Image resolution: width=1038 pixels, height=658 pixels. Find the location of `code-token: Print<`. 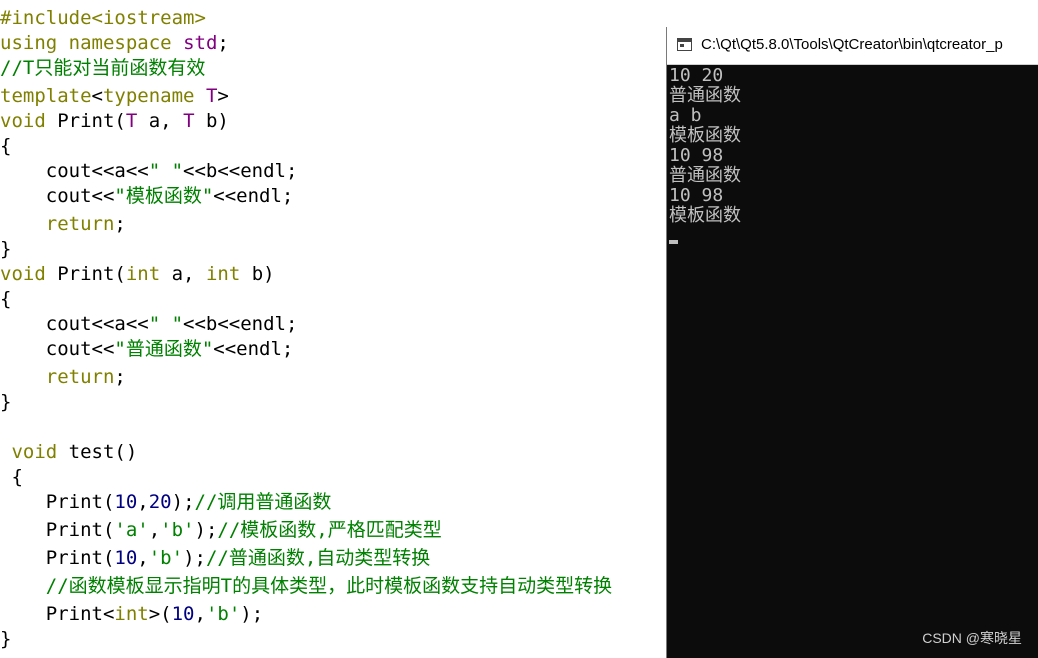

code-token: Print< is located at coordinates (57, 614).